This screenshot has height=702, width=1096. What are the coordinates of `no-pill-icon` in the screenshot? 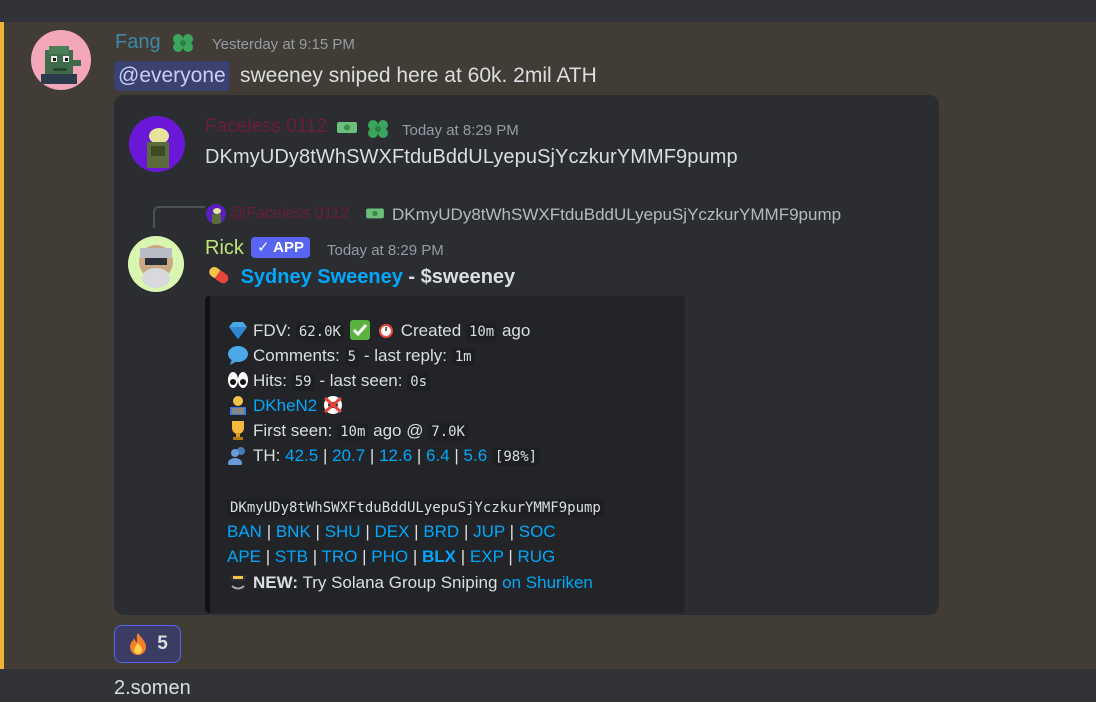 It's located at (333, 405).